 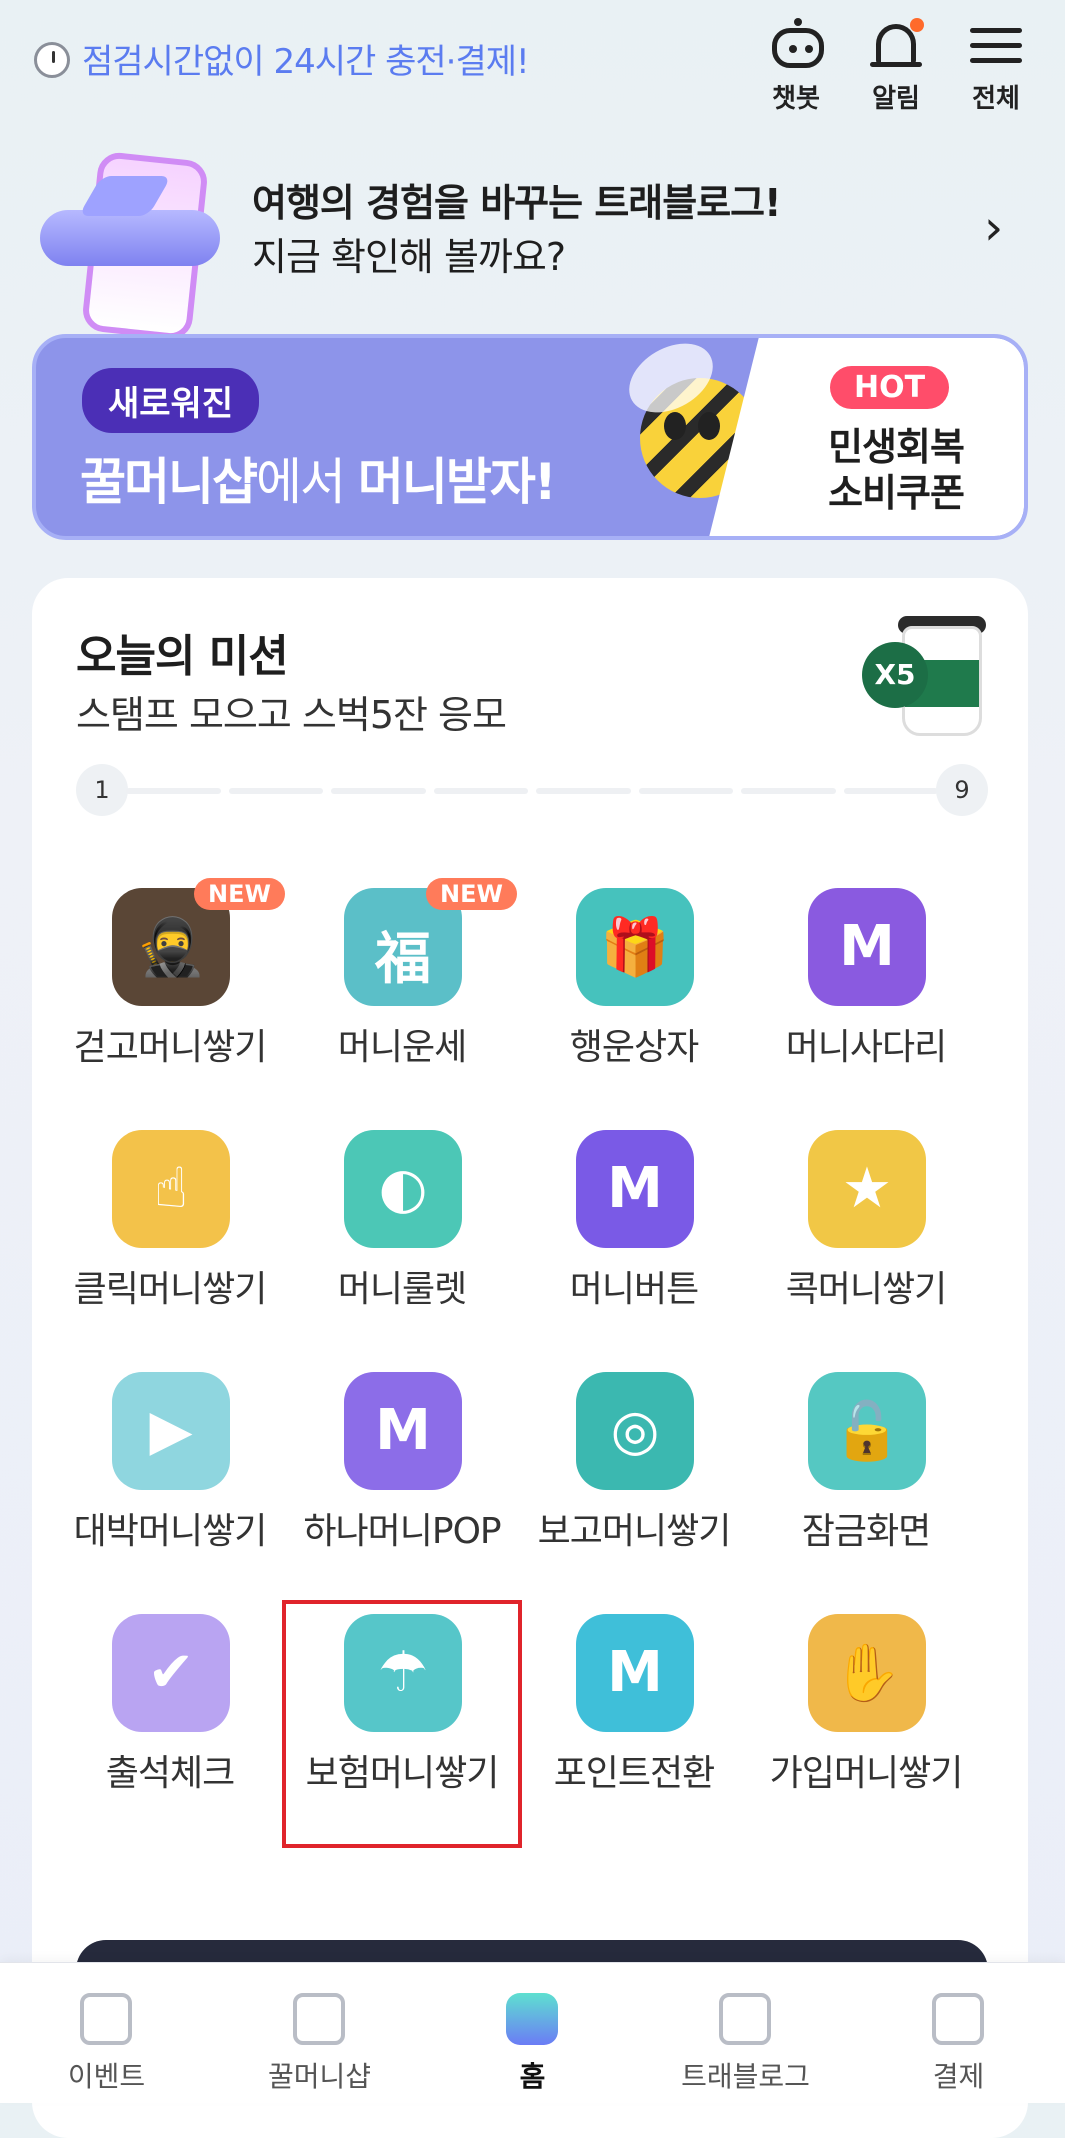 I want to click on chevron-right-icon: ›, so click(x=994, y=228).